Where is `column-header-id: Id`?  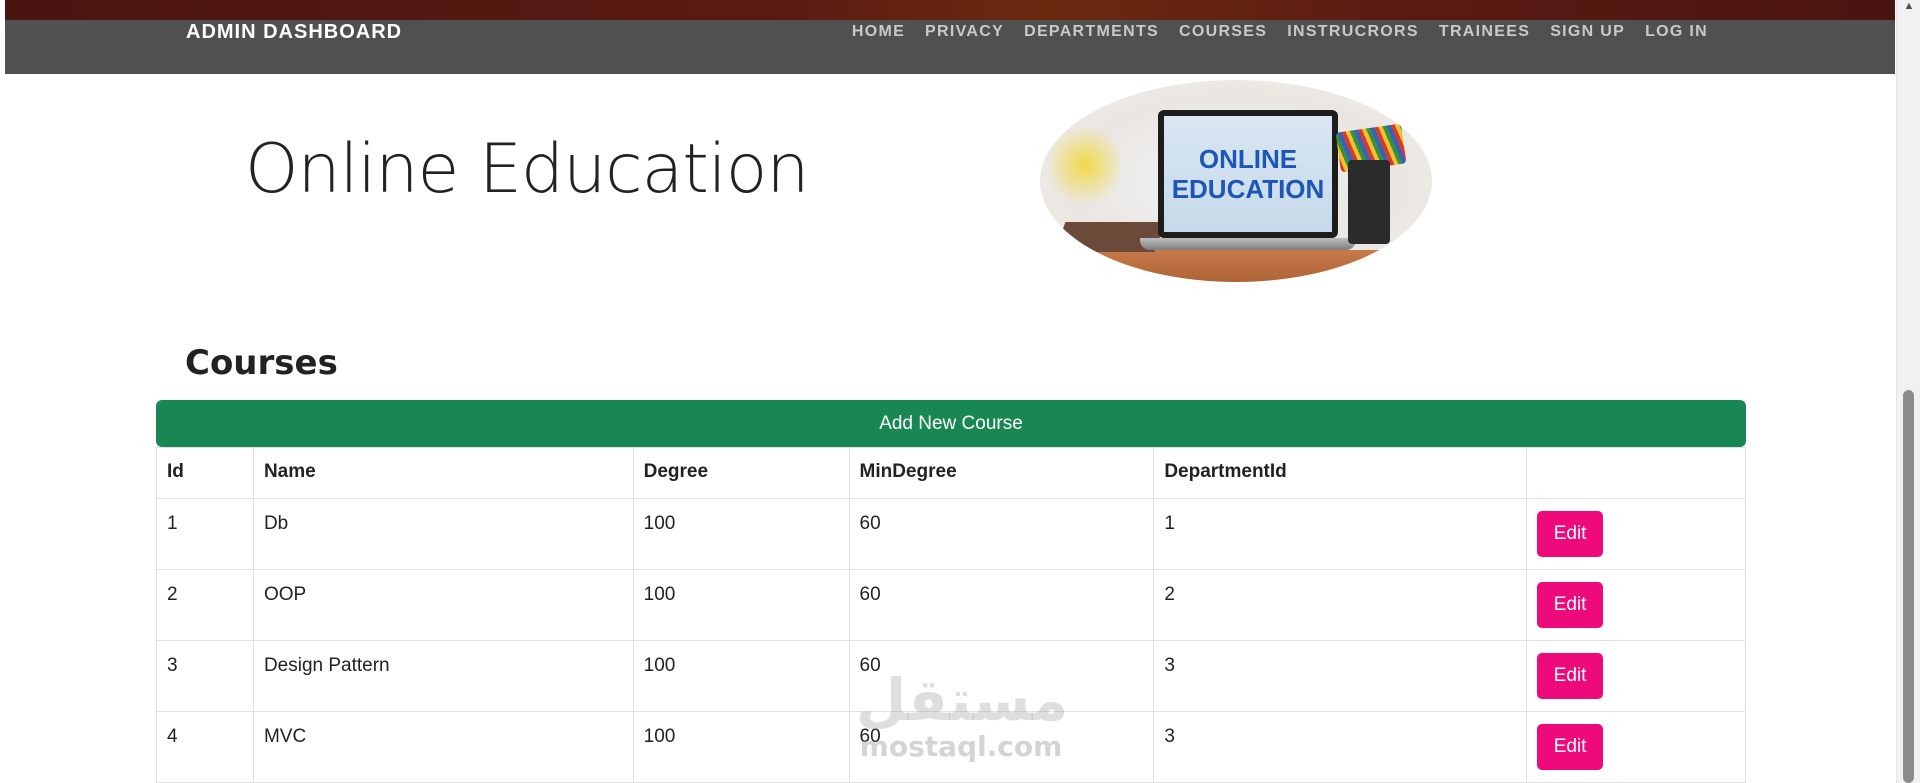 column-header-id: Id is located at coordinates (205, 473).